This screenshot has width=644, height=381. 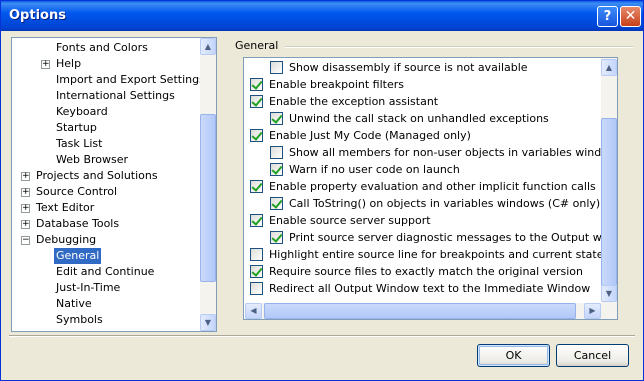 What do you see at coordinates (69, 63) in the screenshot?
I see `tree-item-label: Help` at bounding box center [69, 63].